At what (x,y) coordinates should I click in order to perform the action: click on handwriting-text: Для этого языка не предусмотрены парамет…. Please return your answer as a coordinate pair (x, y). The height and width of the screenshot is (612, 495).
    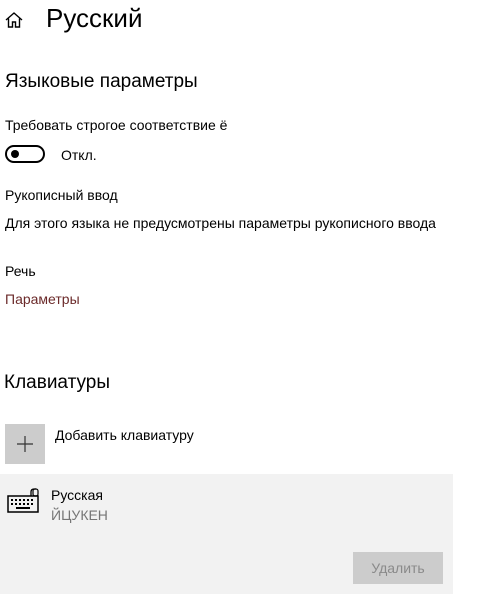
    Looking at the image, I should click on (220, 223).